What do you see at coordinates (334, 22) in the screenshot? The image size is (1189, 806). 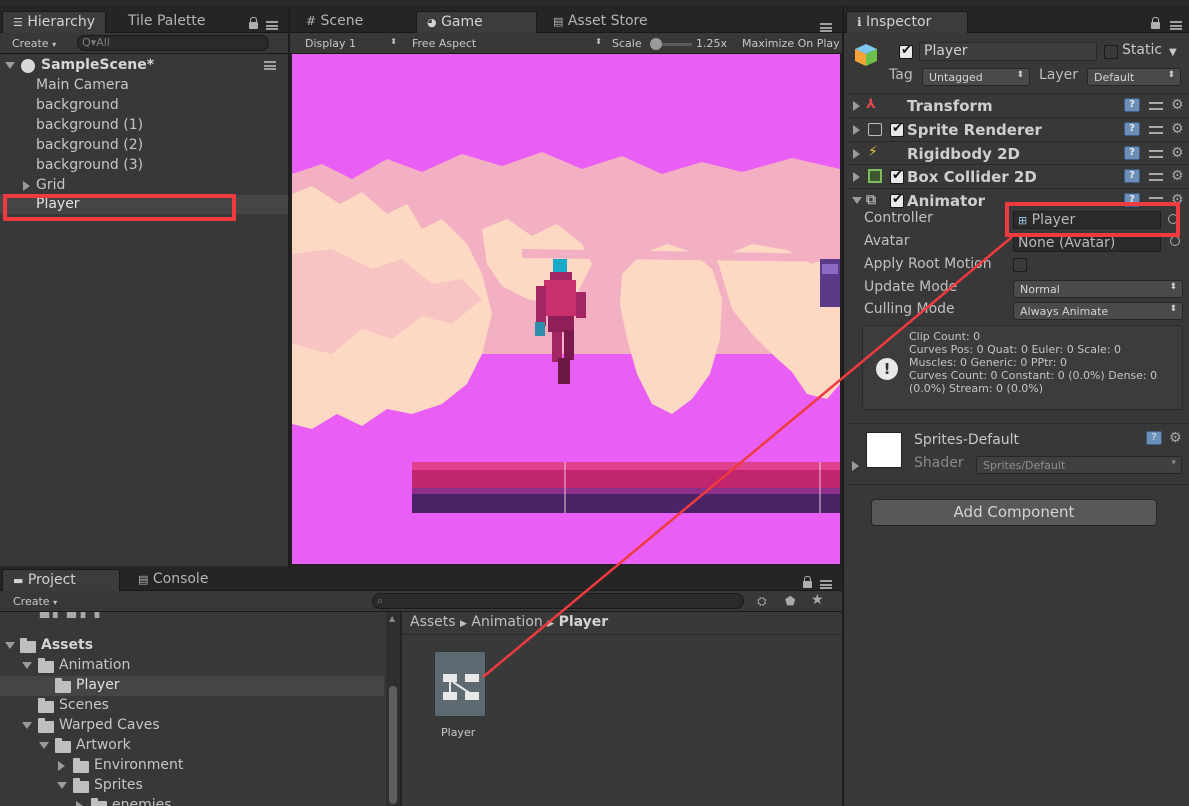 I see `tab-scene: # Scene` at bounding box center [334, 22].